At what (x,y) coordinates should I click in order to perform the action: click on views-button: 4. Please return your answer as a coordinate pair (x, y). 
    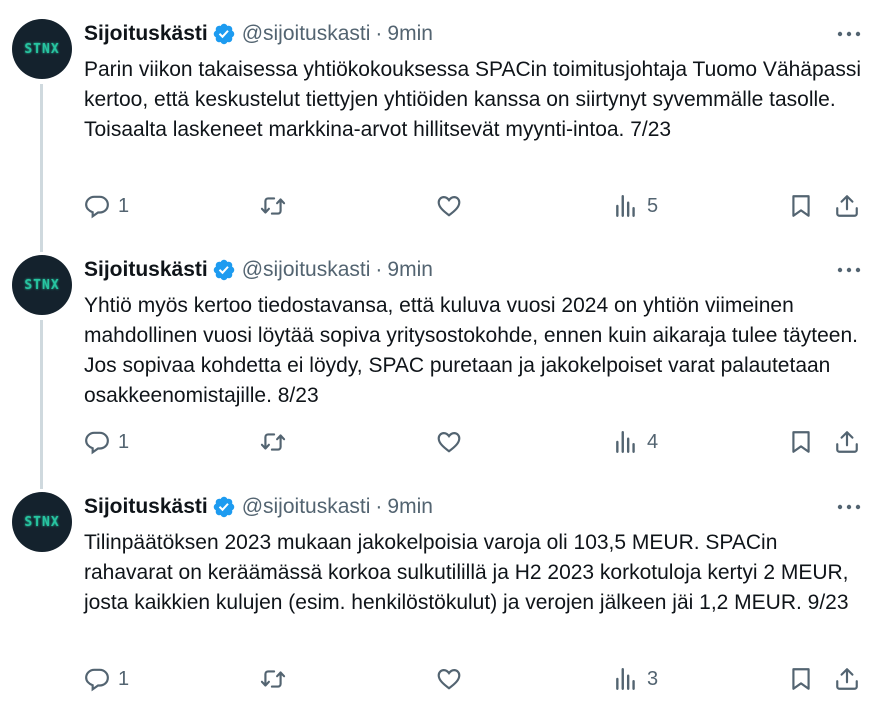
    Looking at the image, I should click on (635, 442).